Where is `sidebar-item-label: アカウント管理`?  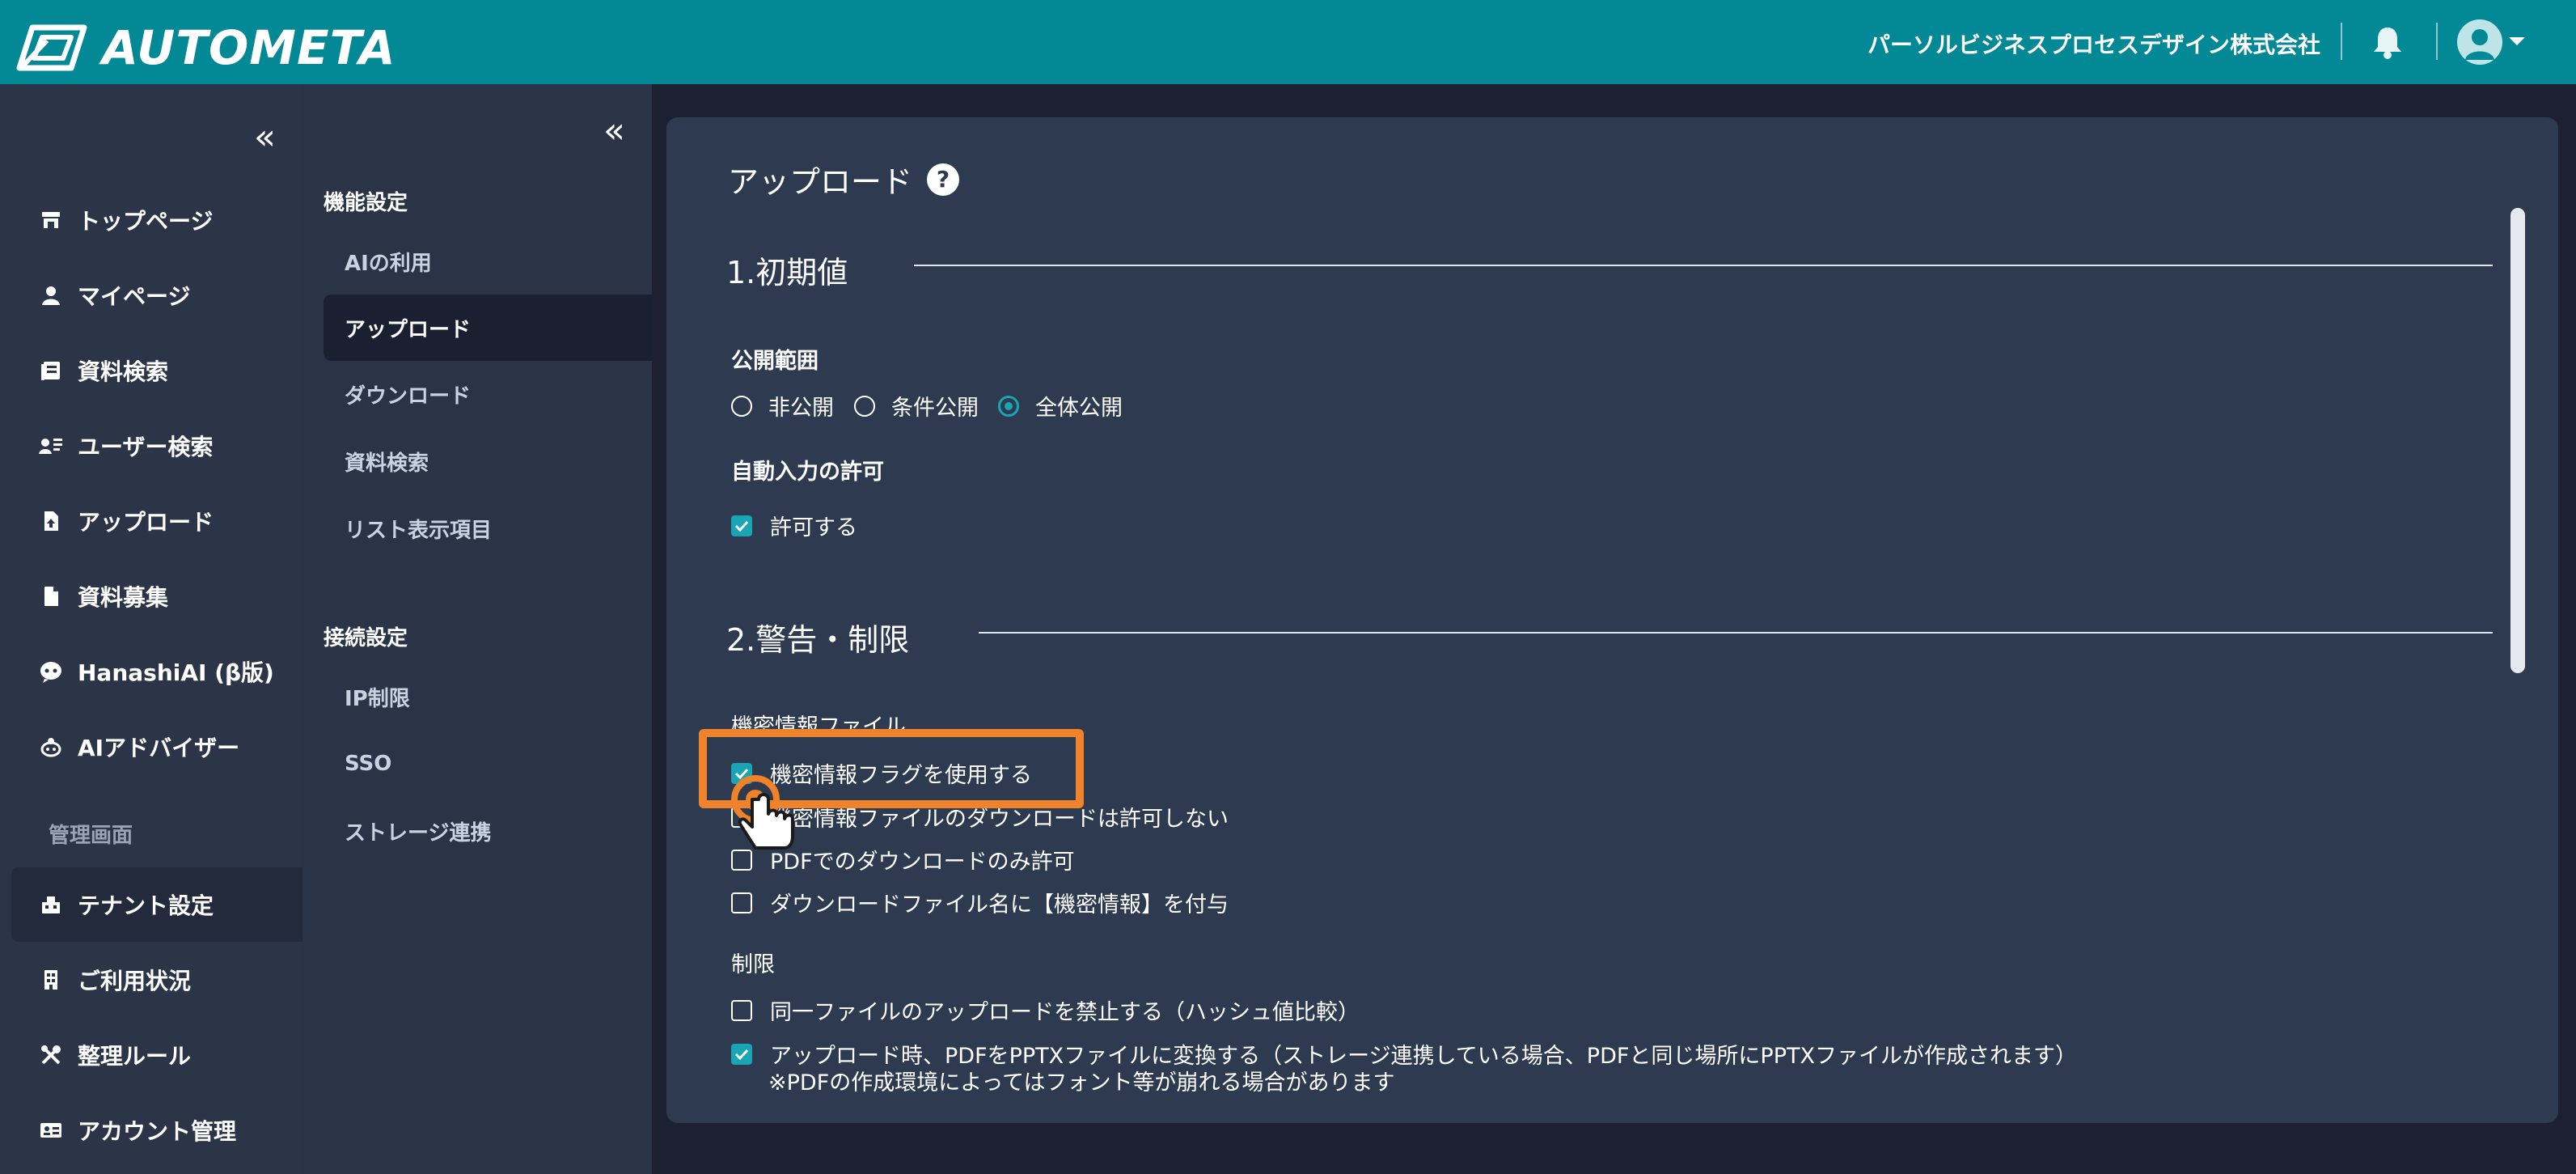 sidebar-item-label: アカウント管理 is located at coordinates (157, 1131).